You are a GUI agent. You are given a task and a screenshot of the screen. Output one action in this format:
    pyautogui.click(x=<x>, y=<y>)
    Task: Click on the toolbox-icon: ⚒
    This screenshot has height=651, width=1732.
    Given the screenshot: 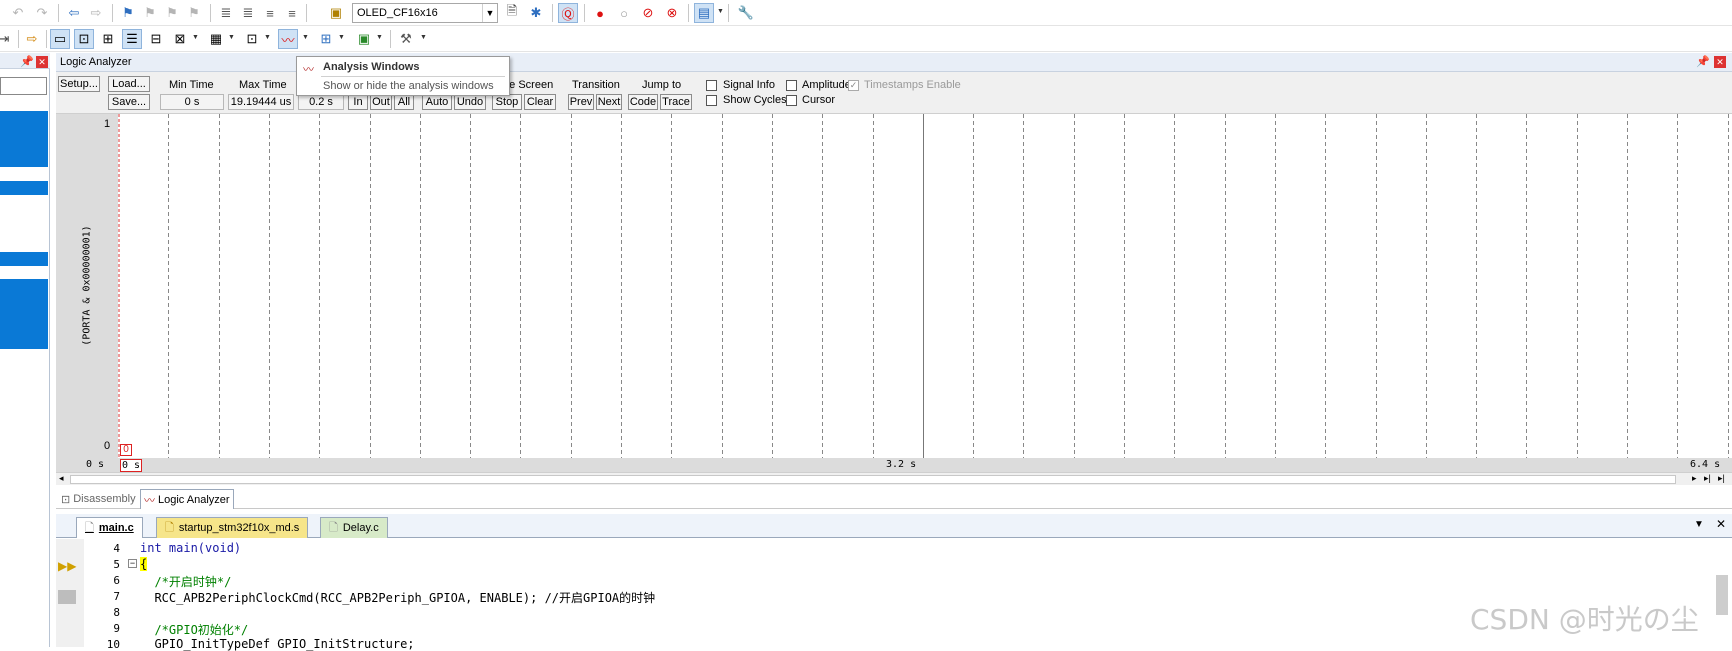 What is the action you would take?
    pyautogui.click(x=406, y=39)
    